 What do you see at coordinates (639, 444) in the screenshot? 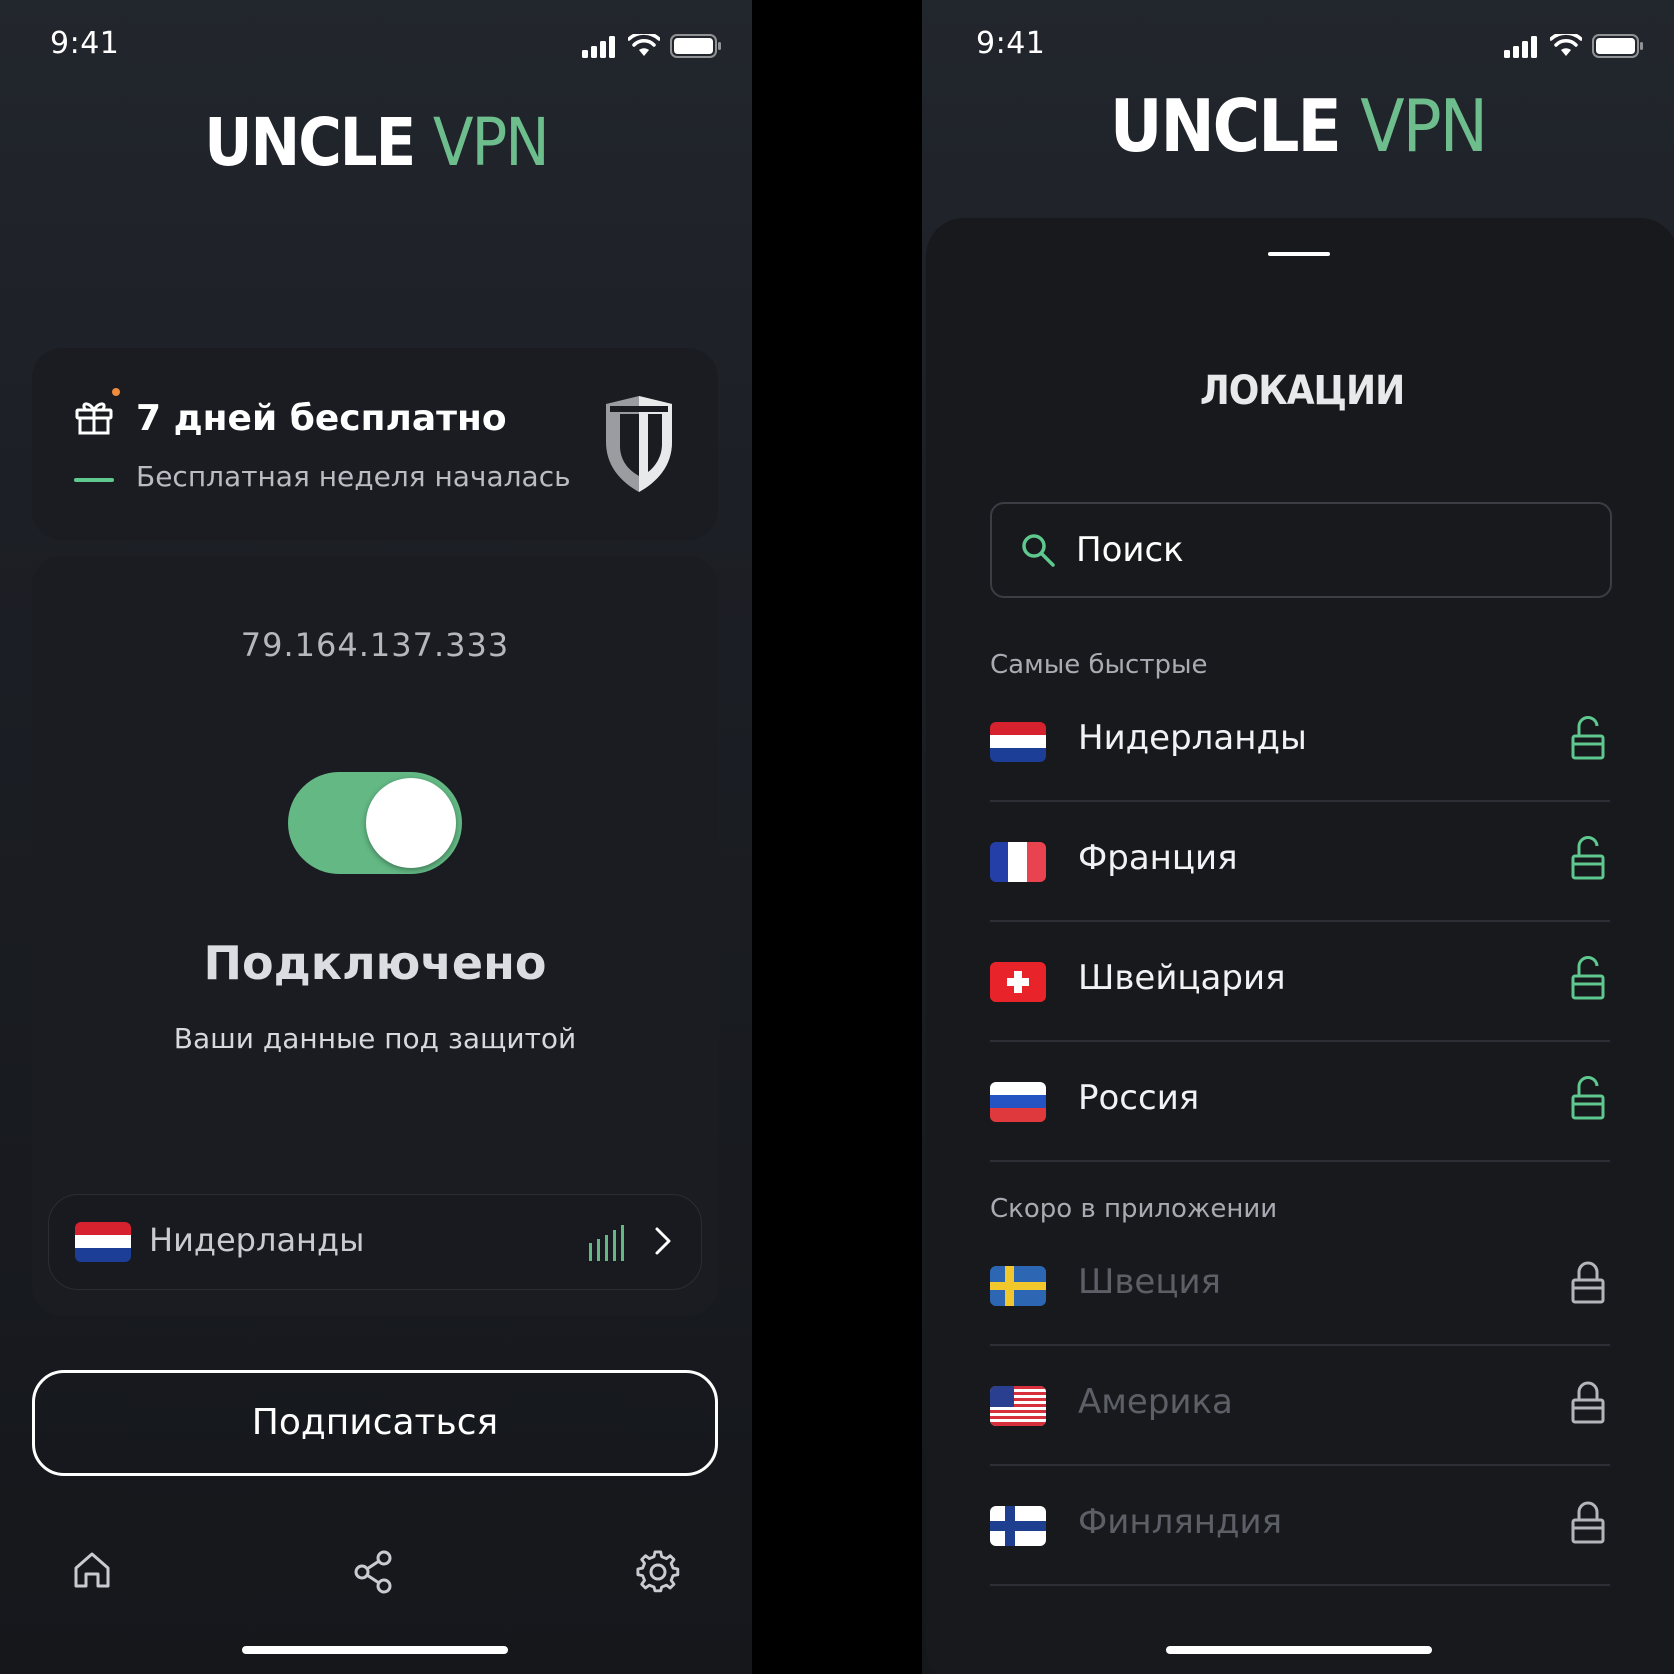
I see `shield-logo-icon` at bounding box center [639, 444].